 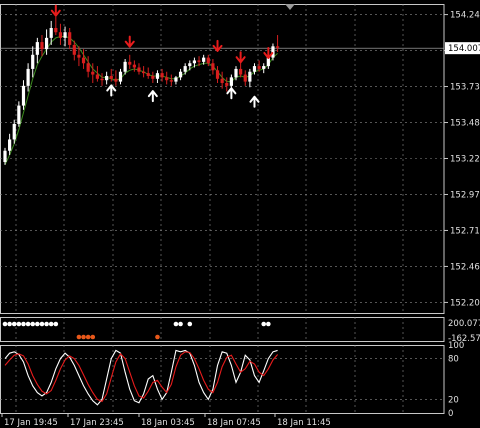 I want to click on dots-y-tick-label: 200.0772, so click(x=464, y=324).